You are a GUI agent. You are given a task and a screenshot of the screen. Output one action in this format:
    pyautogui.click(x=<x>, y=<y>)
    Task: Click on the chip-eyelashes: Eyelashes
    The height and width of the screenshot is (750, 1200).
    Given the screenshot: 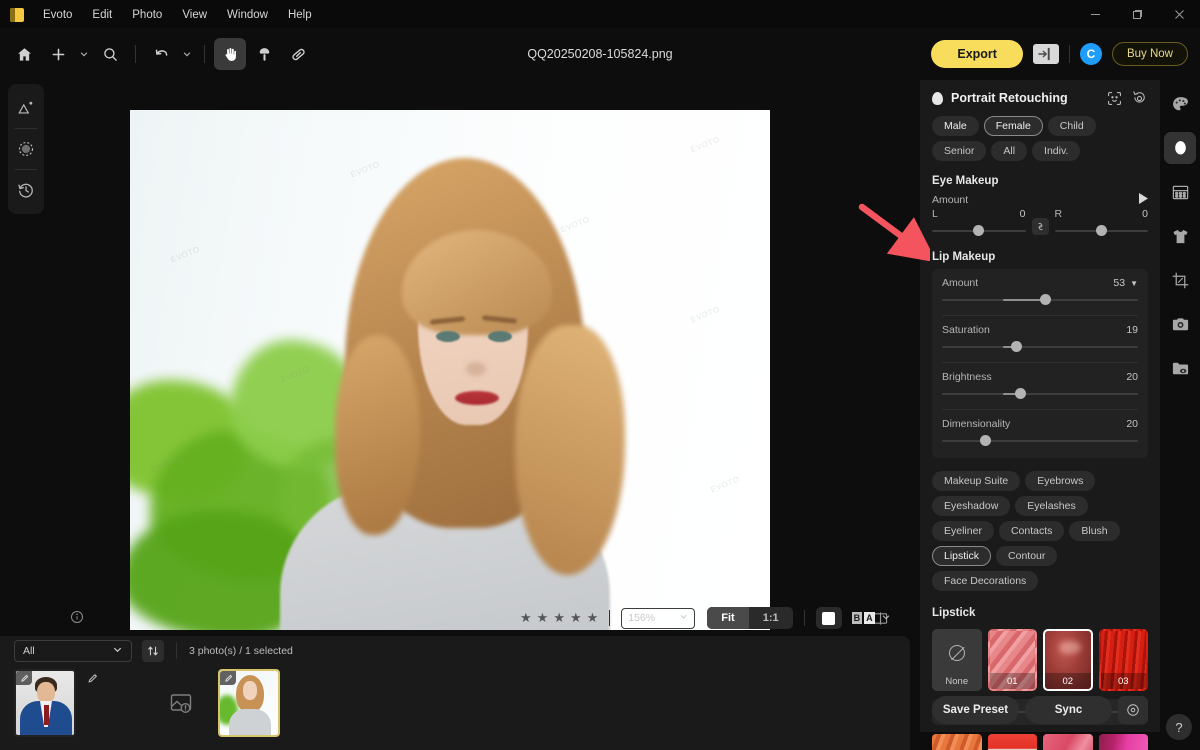 What is the action you would take?
    pyautogui.click(x=1051, y=506)
    